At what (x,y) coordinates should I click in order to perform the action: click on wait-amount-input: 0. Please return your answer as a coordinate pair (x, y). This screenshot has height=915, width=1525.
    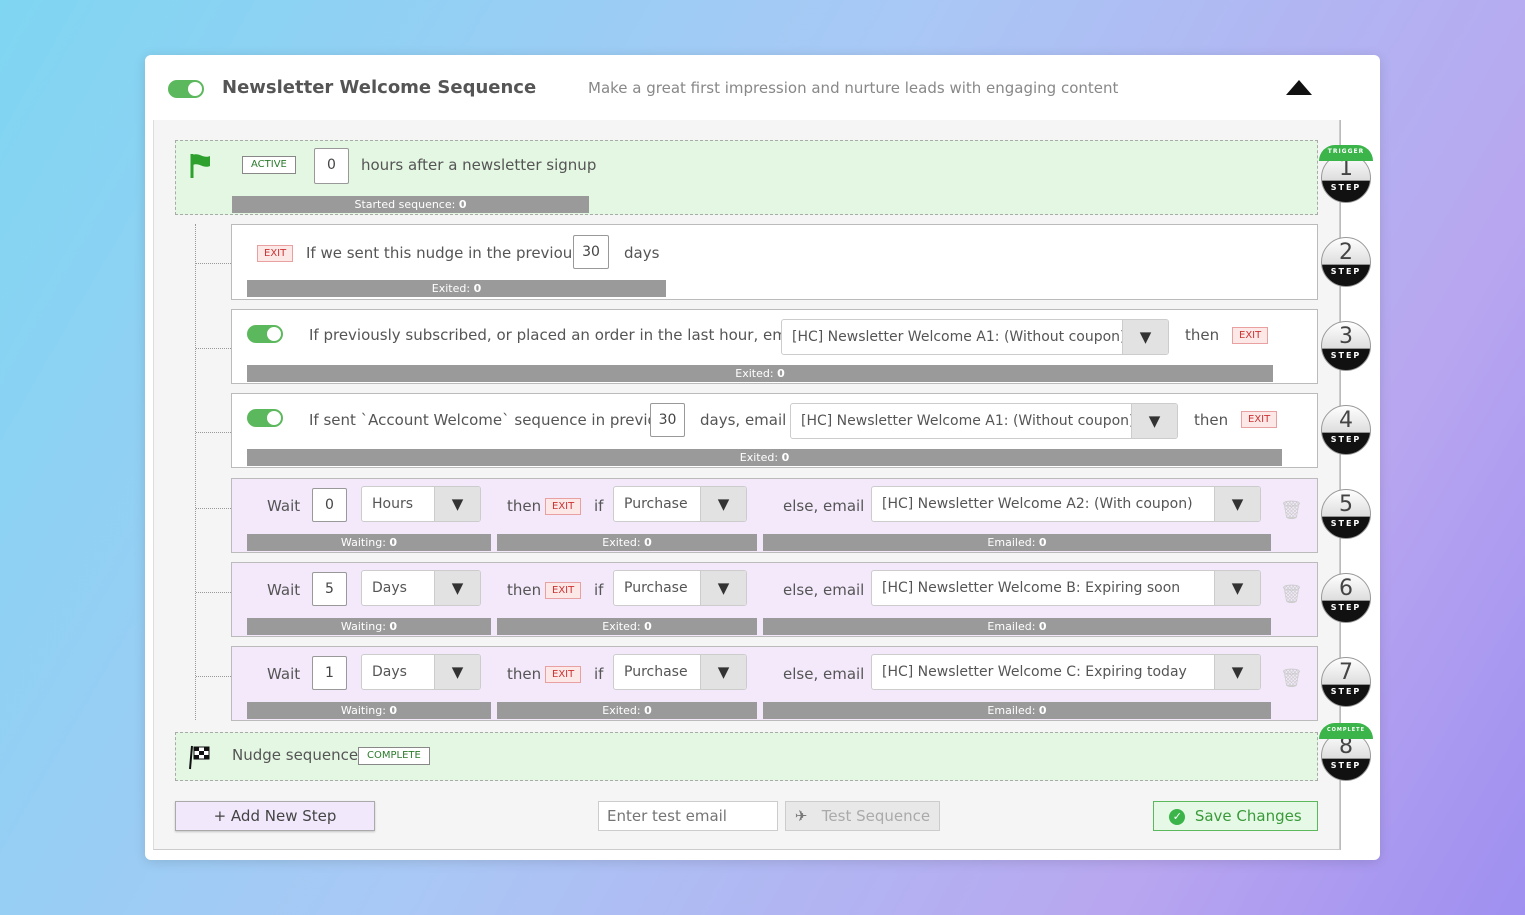
    Looking at the image, I should click on (329, 505).